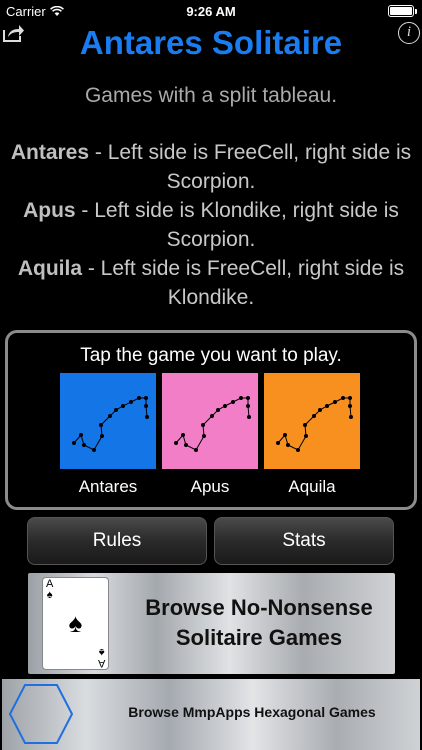  I want to click on game-antares: Antares, so click(108, 435).